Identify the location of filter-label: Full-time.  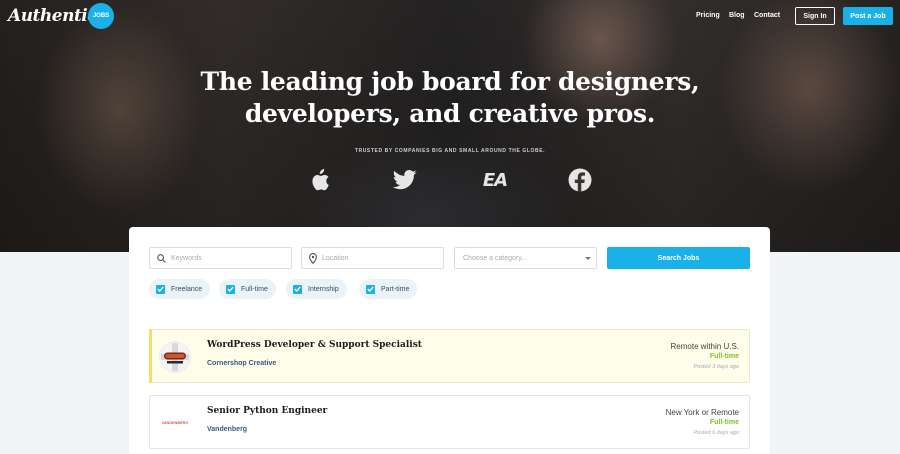
(254, 289).